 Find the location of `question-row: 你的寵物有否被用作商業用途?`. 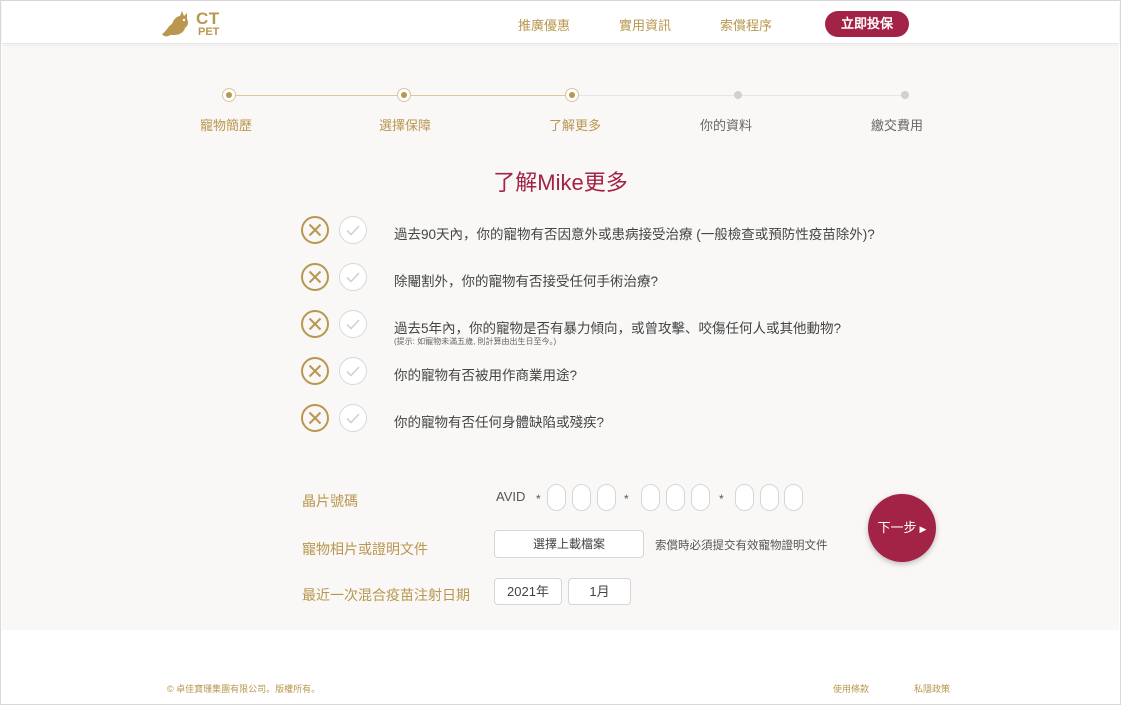

question-row: 你的寵物有否被用作商業用途? is located at coordinates (611, 372).